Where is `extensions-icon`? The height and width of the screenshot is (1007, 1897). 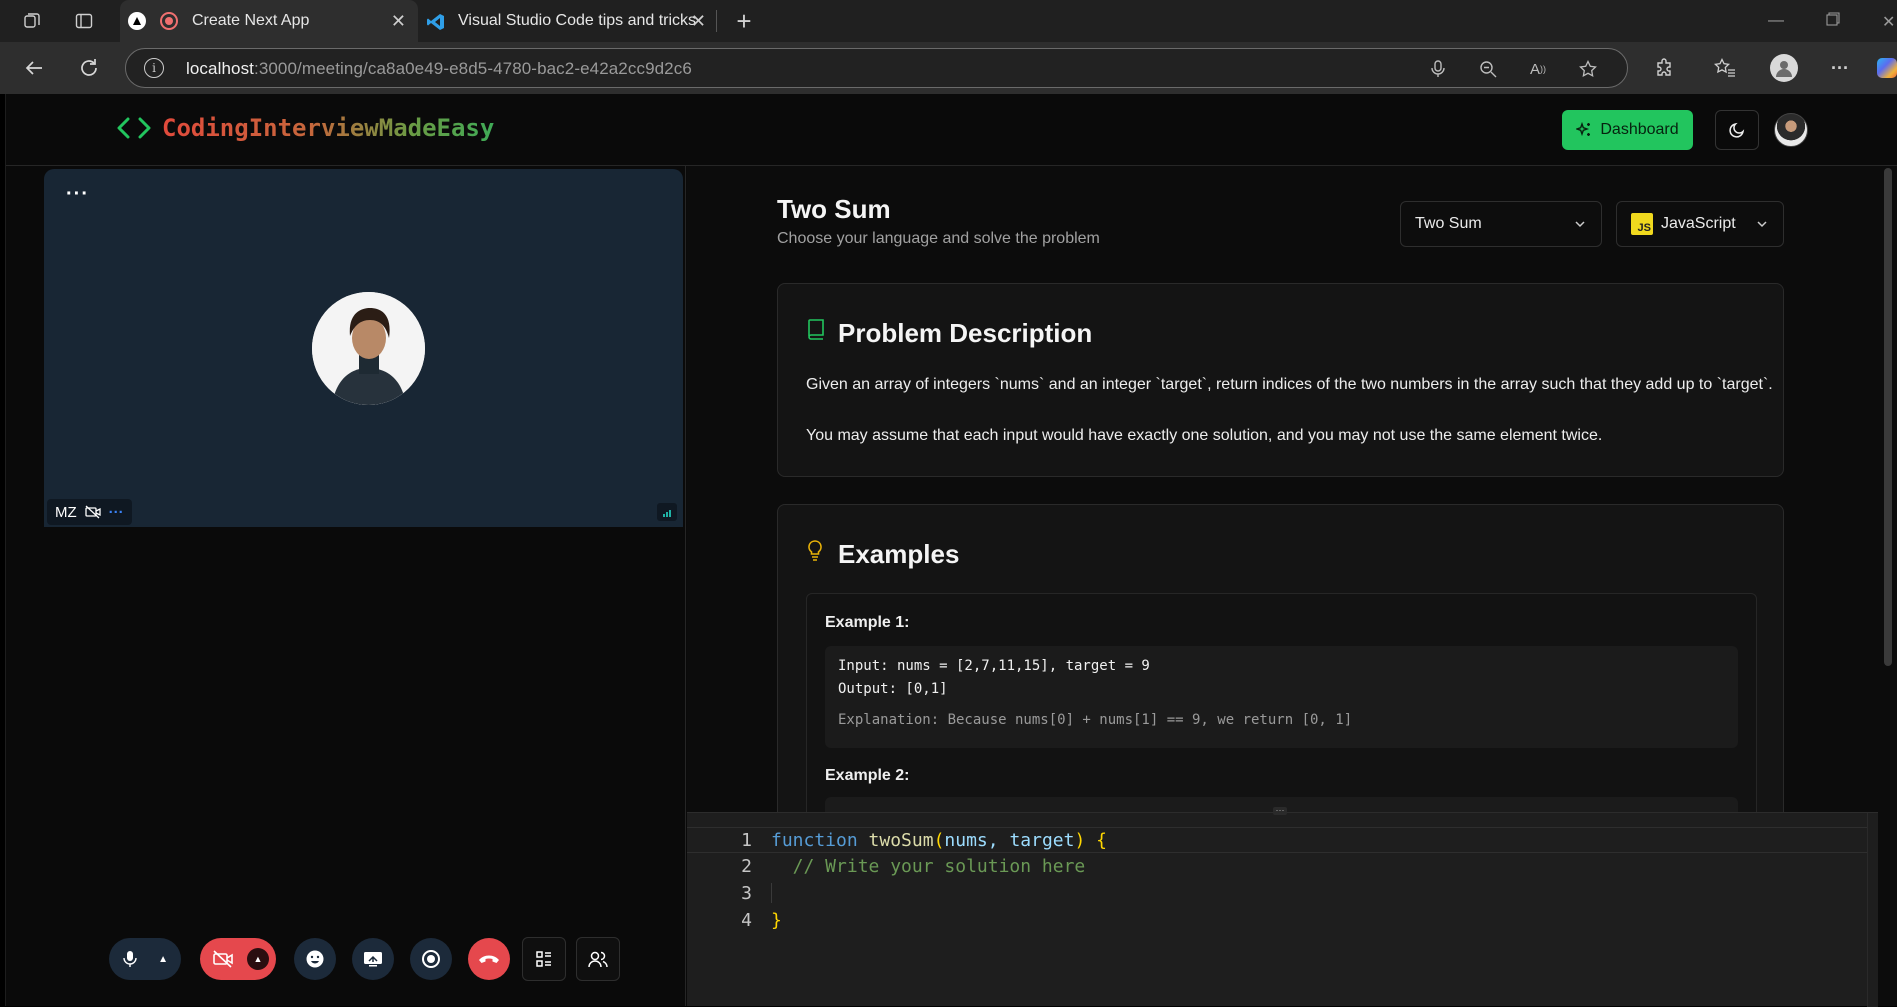
extensions-icon is located at coordinates (1664, 68).